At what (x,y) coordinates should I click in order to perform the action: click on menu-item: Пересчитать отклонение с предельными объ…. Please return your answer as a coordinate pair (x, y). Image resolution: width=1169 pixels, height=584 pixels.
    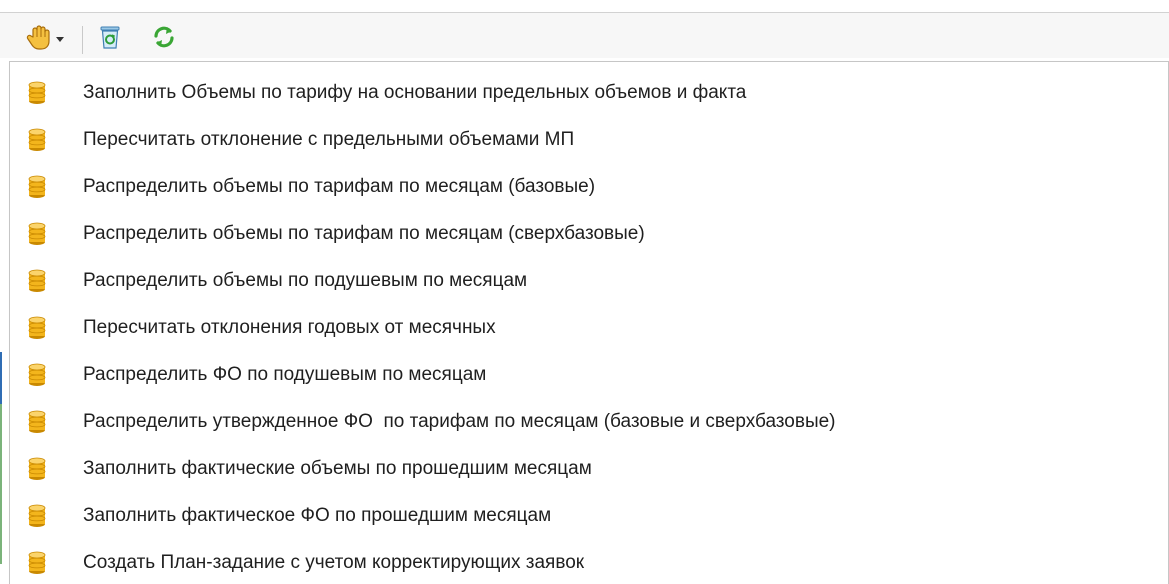
    Looking at the image, I should click on (589, 140).